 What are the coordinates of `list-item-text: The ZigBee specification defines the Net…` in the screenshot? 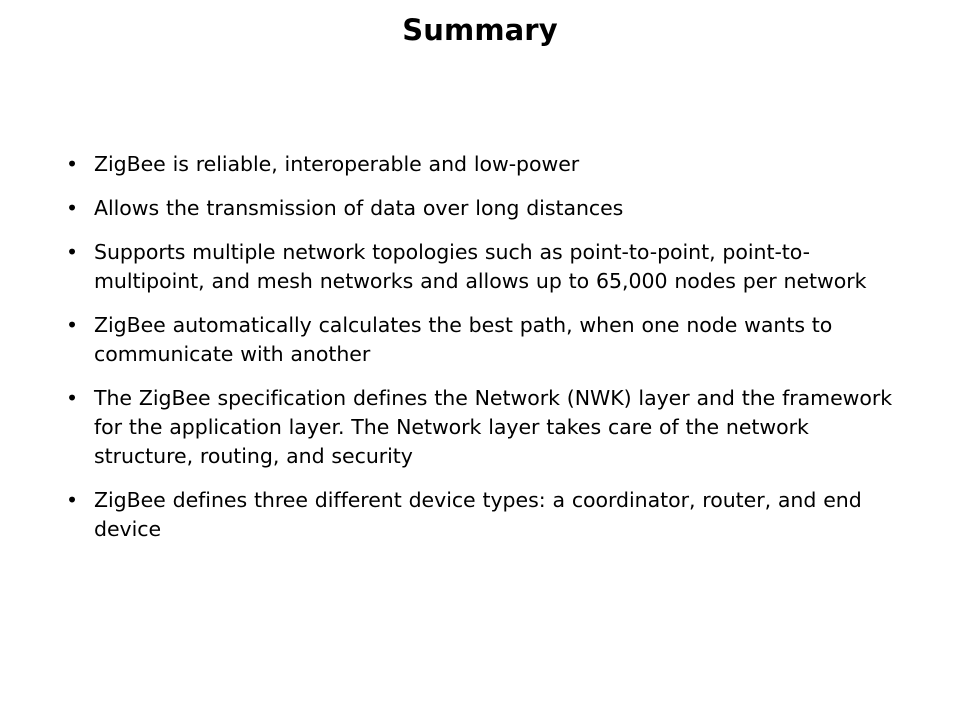 It's located at (493, 427).